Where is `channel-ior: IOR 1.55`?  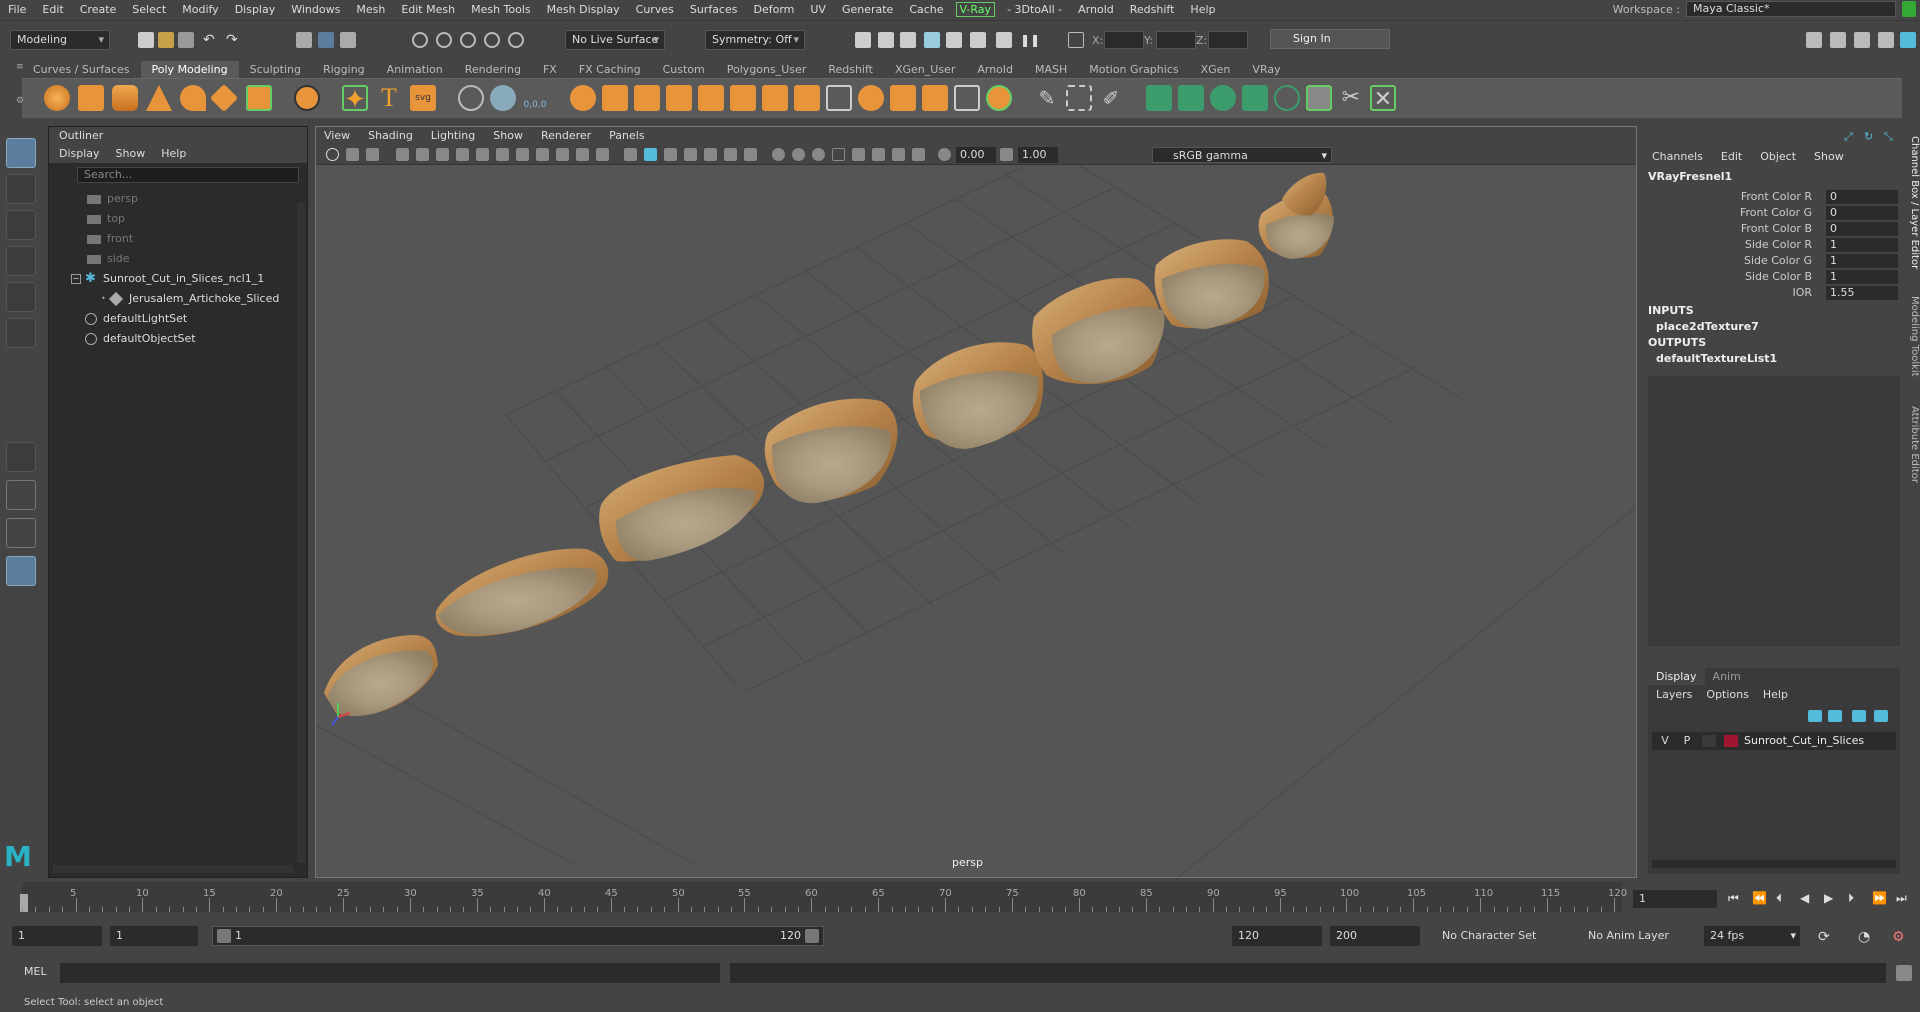 channel-ior: IOR 1.55 is located at coordinates (1774, 294).